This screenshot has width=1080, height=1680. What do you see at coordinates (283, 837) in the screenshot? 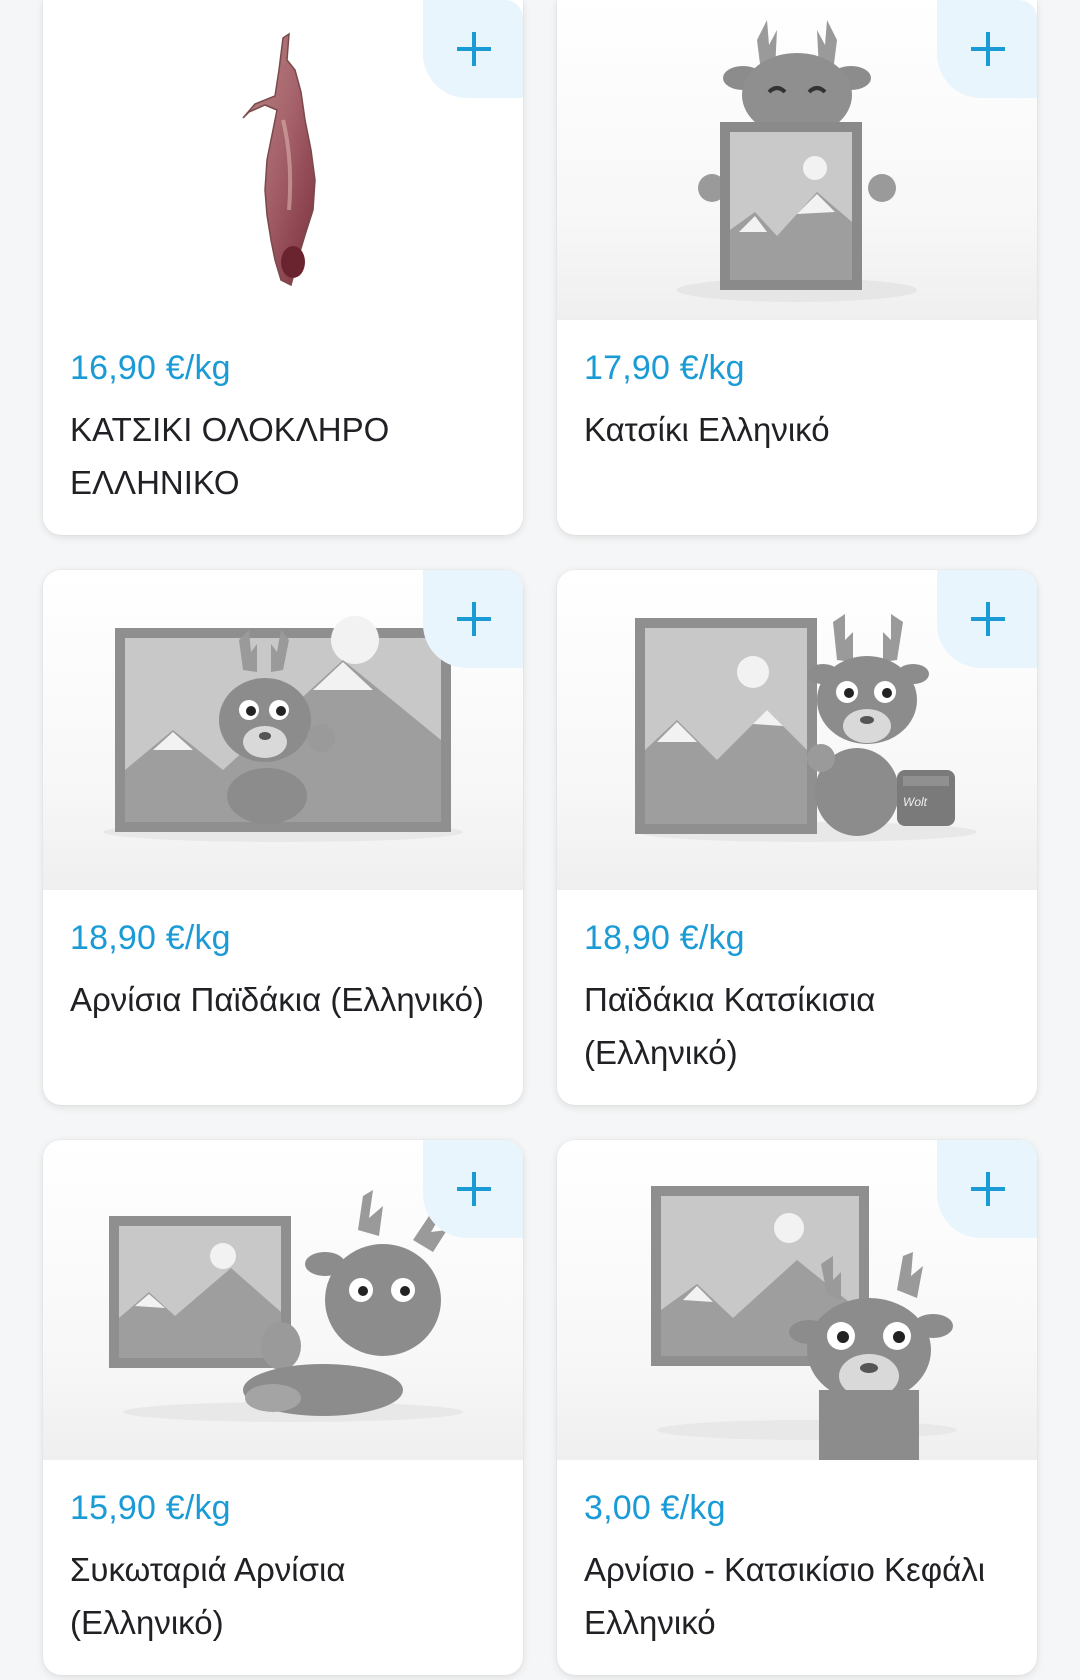
I see `product-card: 18,90 €/kg Αρνίσια Παϊδάκια (Ελληνικό)` at bounding box center [283, 837].